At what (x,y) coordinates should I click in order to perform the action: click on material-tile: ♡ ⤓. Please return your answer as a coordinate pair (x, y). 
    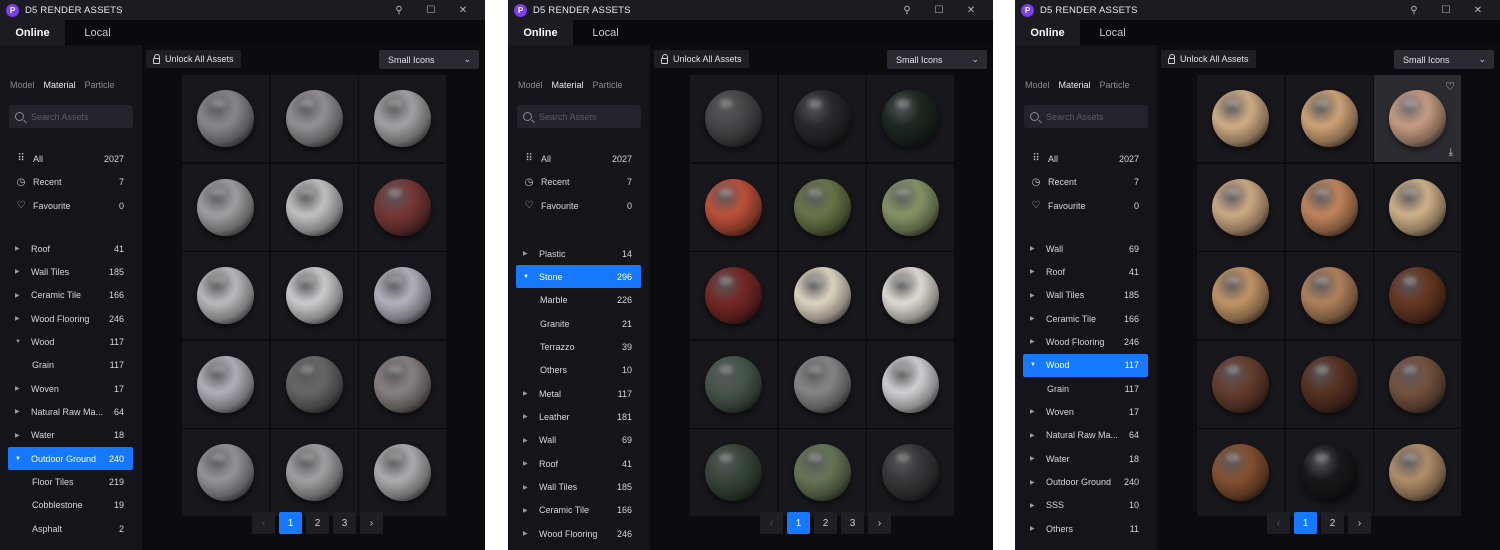
    Looking at the image, I should click on (1417, 118).